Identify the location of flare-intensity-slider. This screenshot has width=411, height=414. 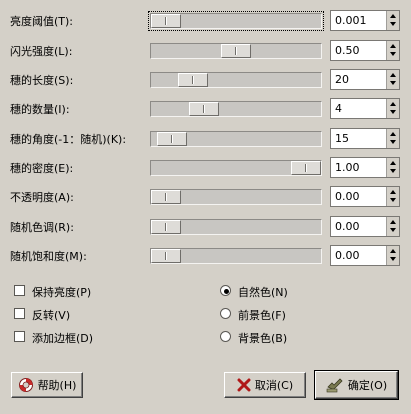
(236, 51).